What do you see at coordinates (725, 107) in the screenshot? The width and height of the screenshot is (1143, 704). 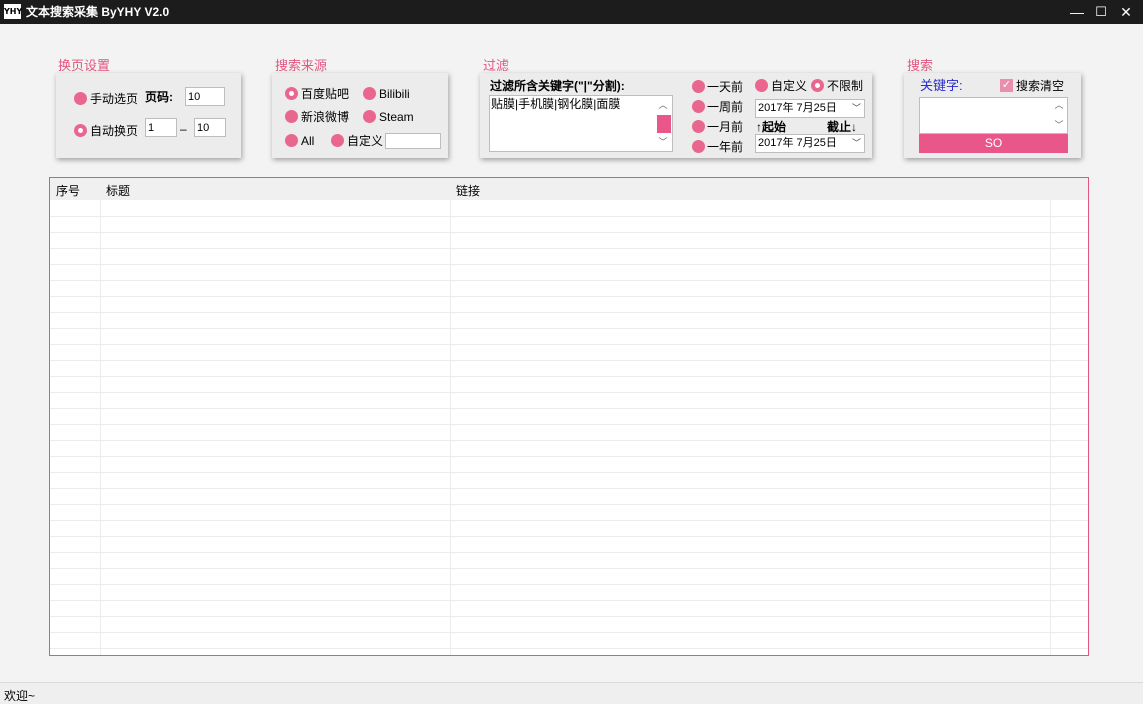 I see `time-label-week: 一周前` at bounding box center [725, 107].